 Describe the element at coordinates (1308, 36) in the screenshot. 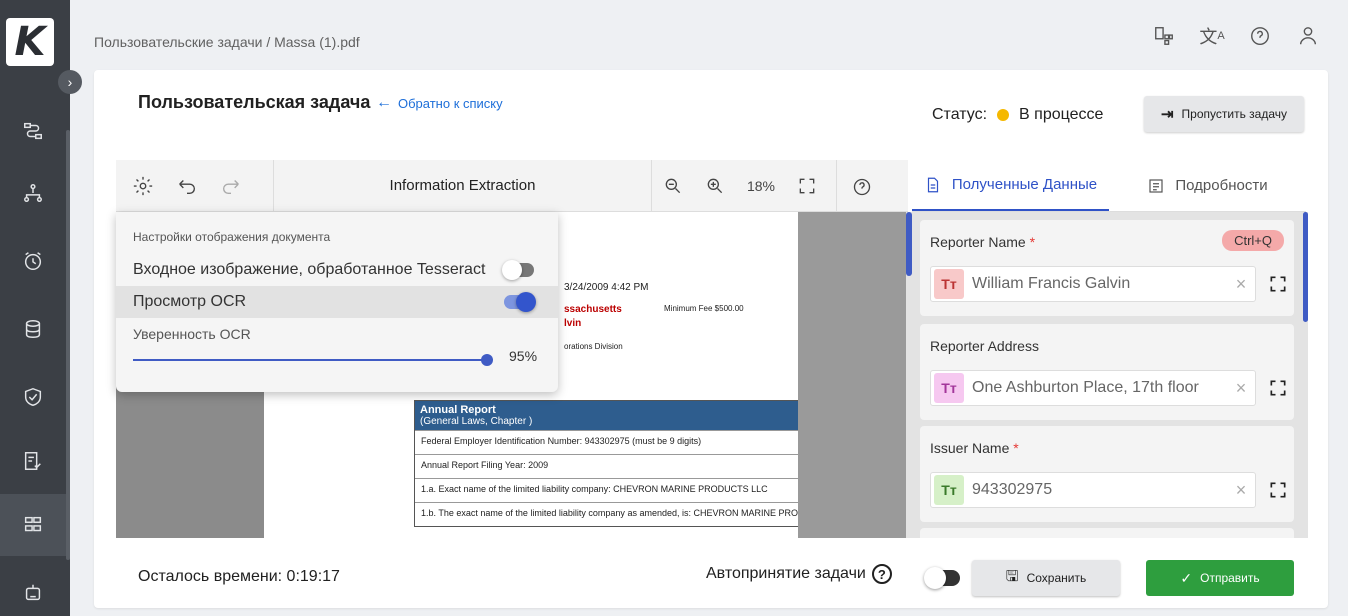

I see `user-icon` at that location.